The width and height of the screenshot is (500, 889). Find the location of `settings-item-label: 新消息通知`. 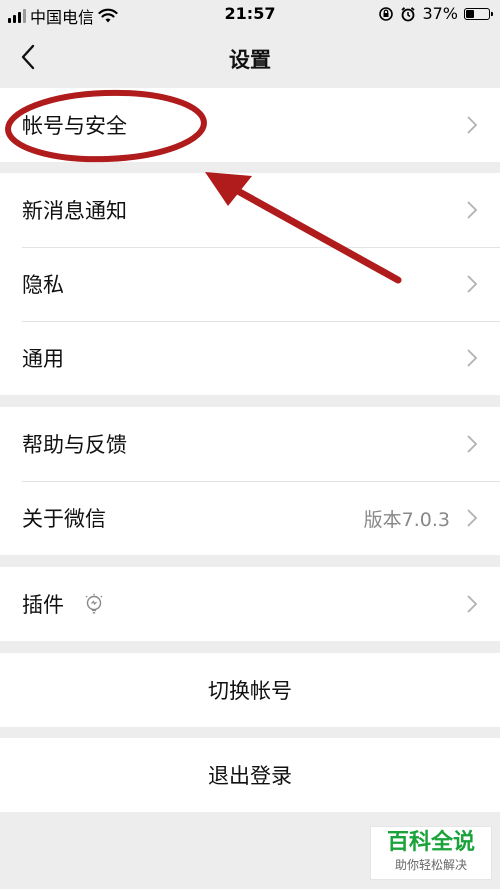

settings-item-label: 新消息通知 is located at coordinates (74, 211).